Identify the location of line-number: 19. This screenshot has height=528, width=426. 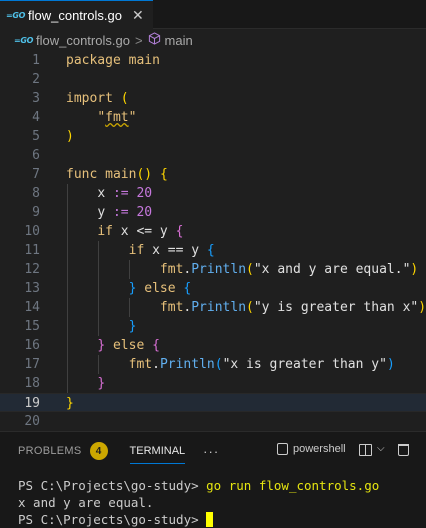
(32, 403).